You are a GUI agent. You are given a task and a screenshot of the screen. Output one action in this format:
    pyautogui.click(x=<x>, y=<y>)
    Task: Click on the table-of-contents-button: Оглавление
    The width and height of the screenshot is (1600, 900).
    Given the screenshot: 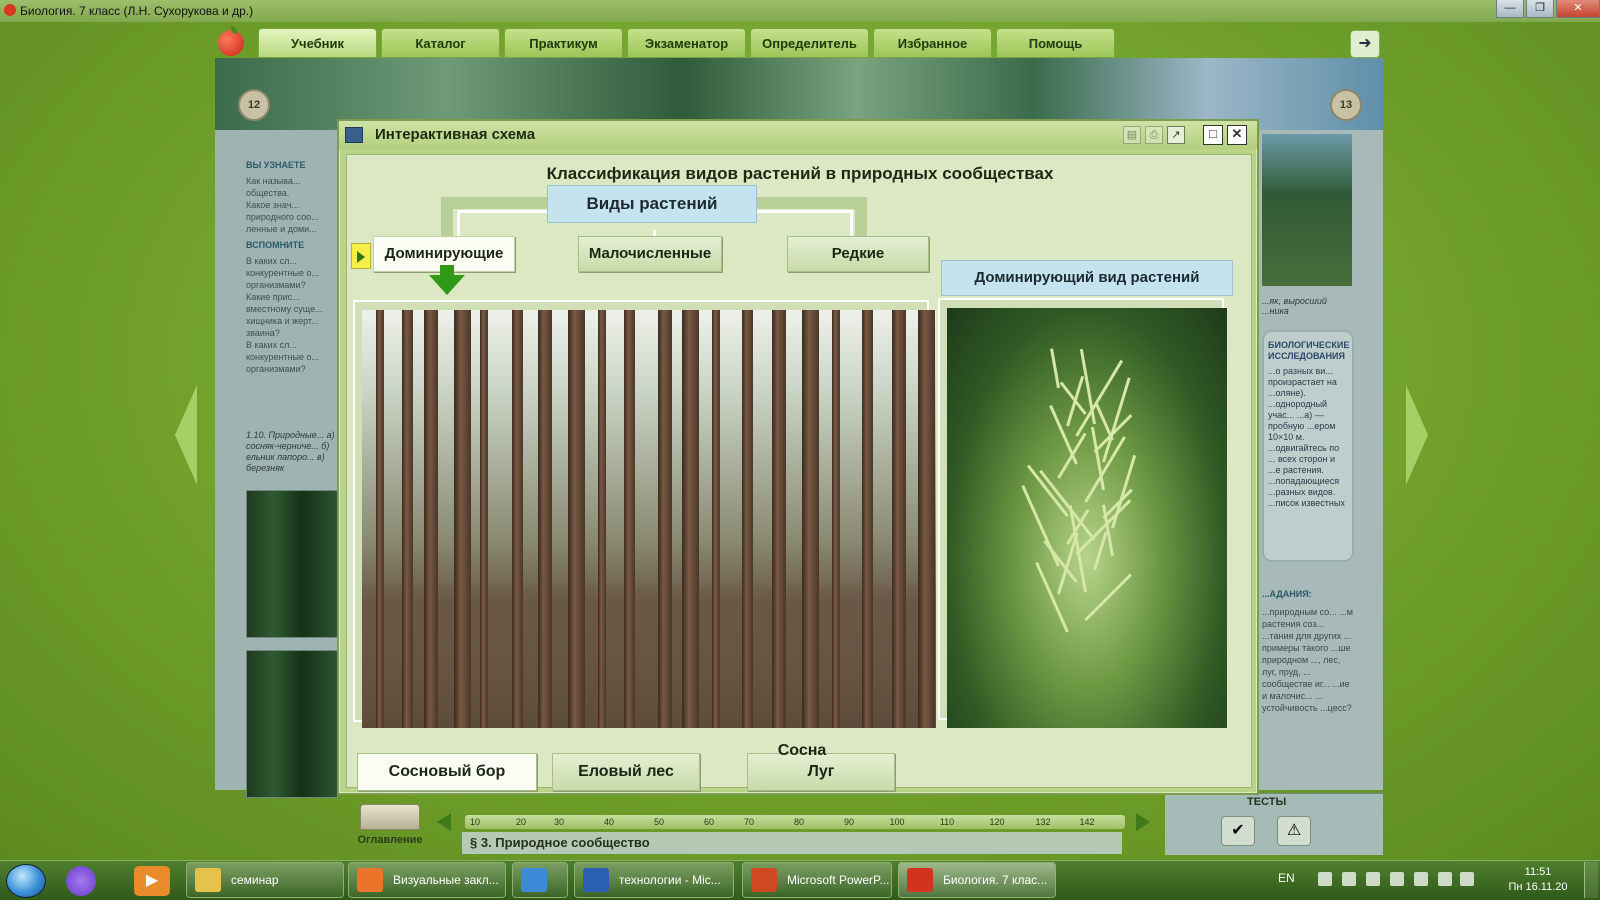 What is the action you would take?
    pyautogui.click(x=390, y=825)
    